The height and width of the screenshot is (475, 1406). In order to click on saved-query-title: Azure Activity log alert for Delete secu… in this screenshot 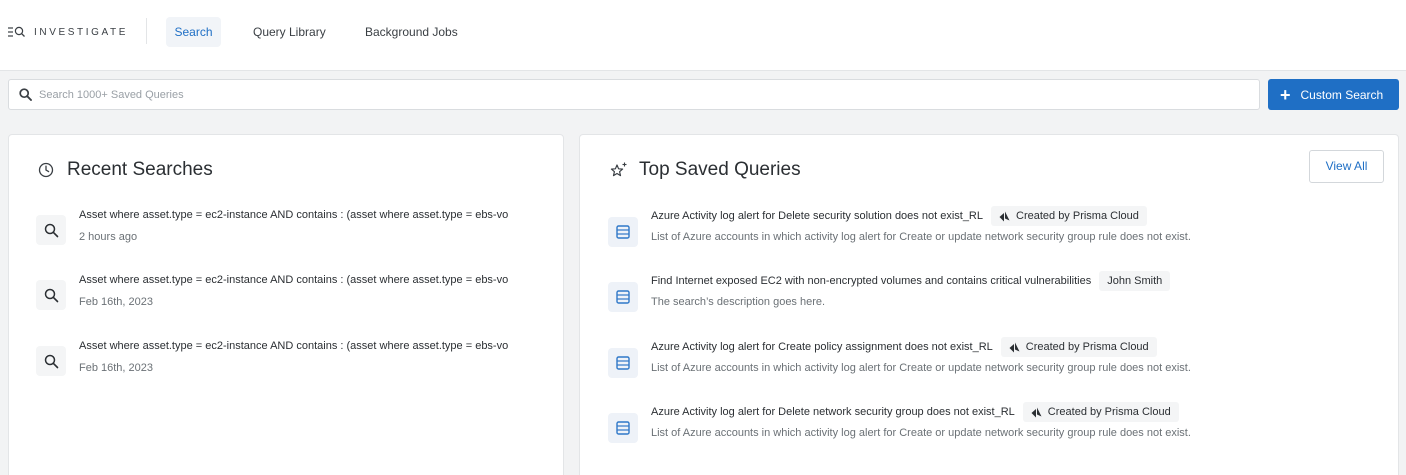, I will do `click(817, 216)`.